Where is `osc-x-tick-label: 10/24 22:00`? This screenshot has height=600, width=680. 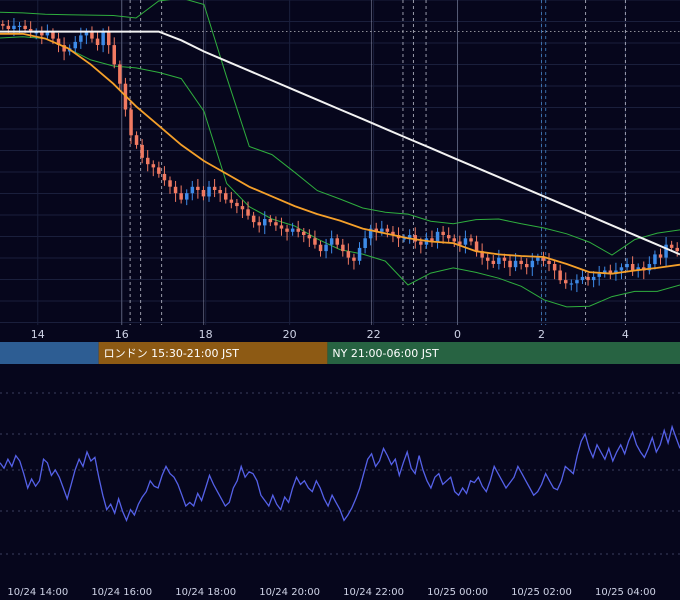 osc-x-tick-label: 10/24 22:00 is located at coordinates (373, 592).